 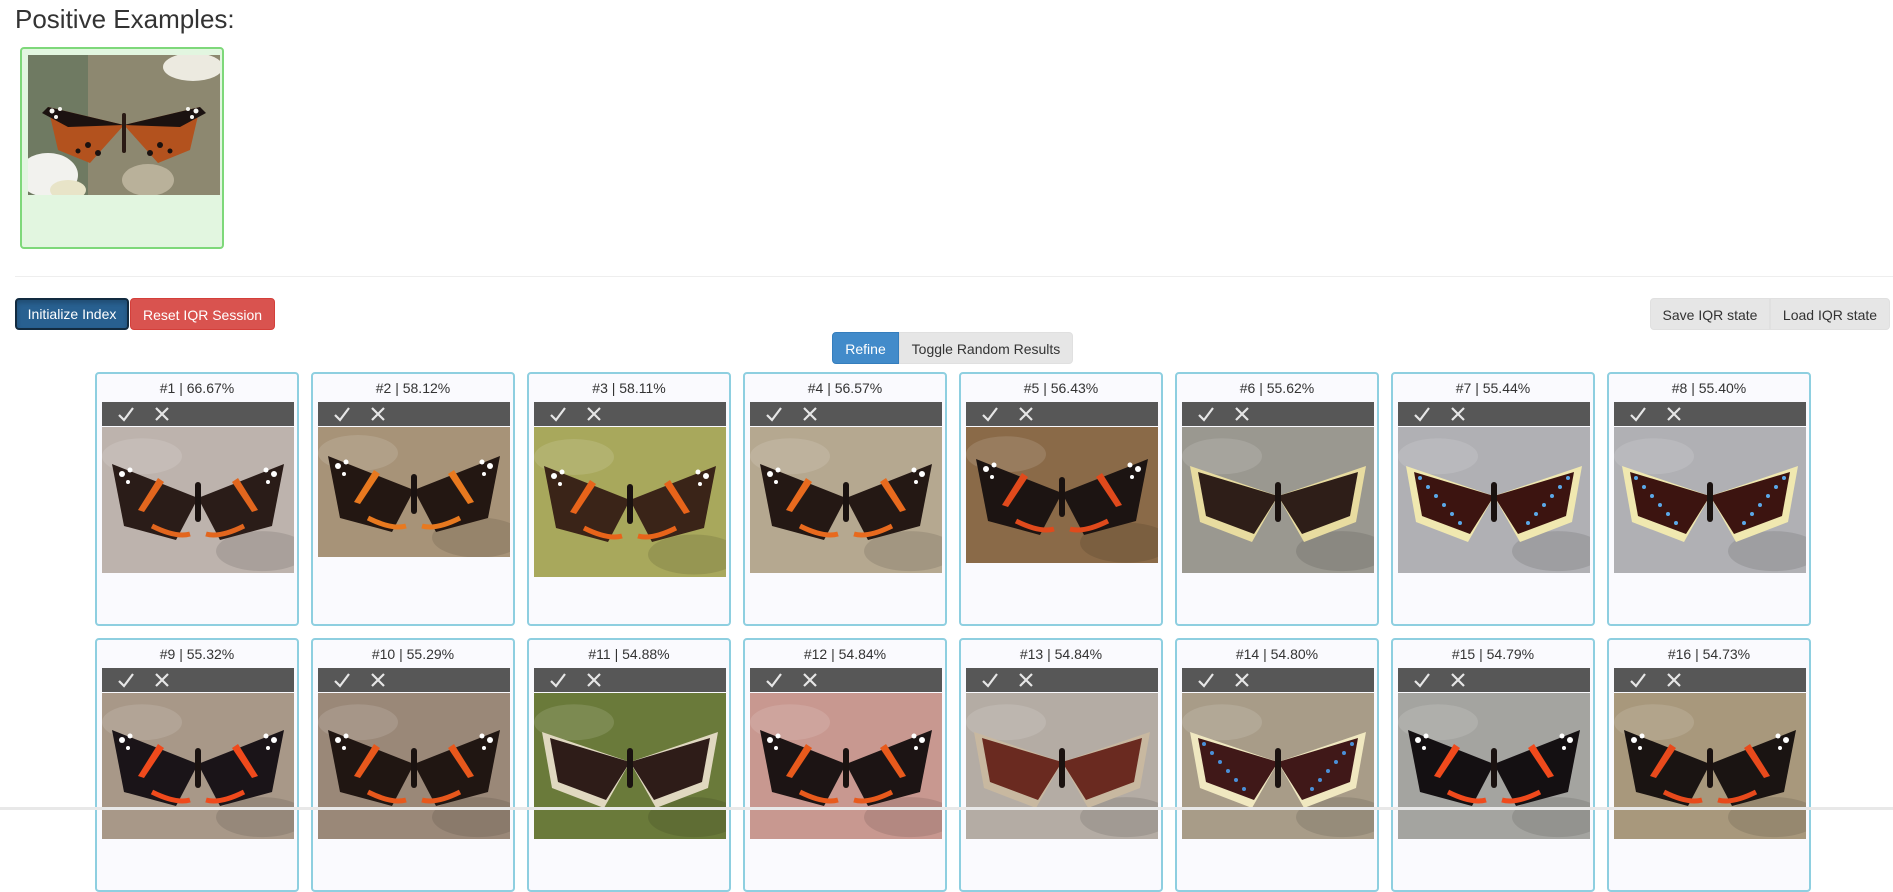 I want to click on result-card: #16 | 54.73%, so click(x=1709, y=765).